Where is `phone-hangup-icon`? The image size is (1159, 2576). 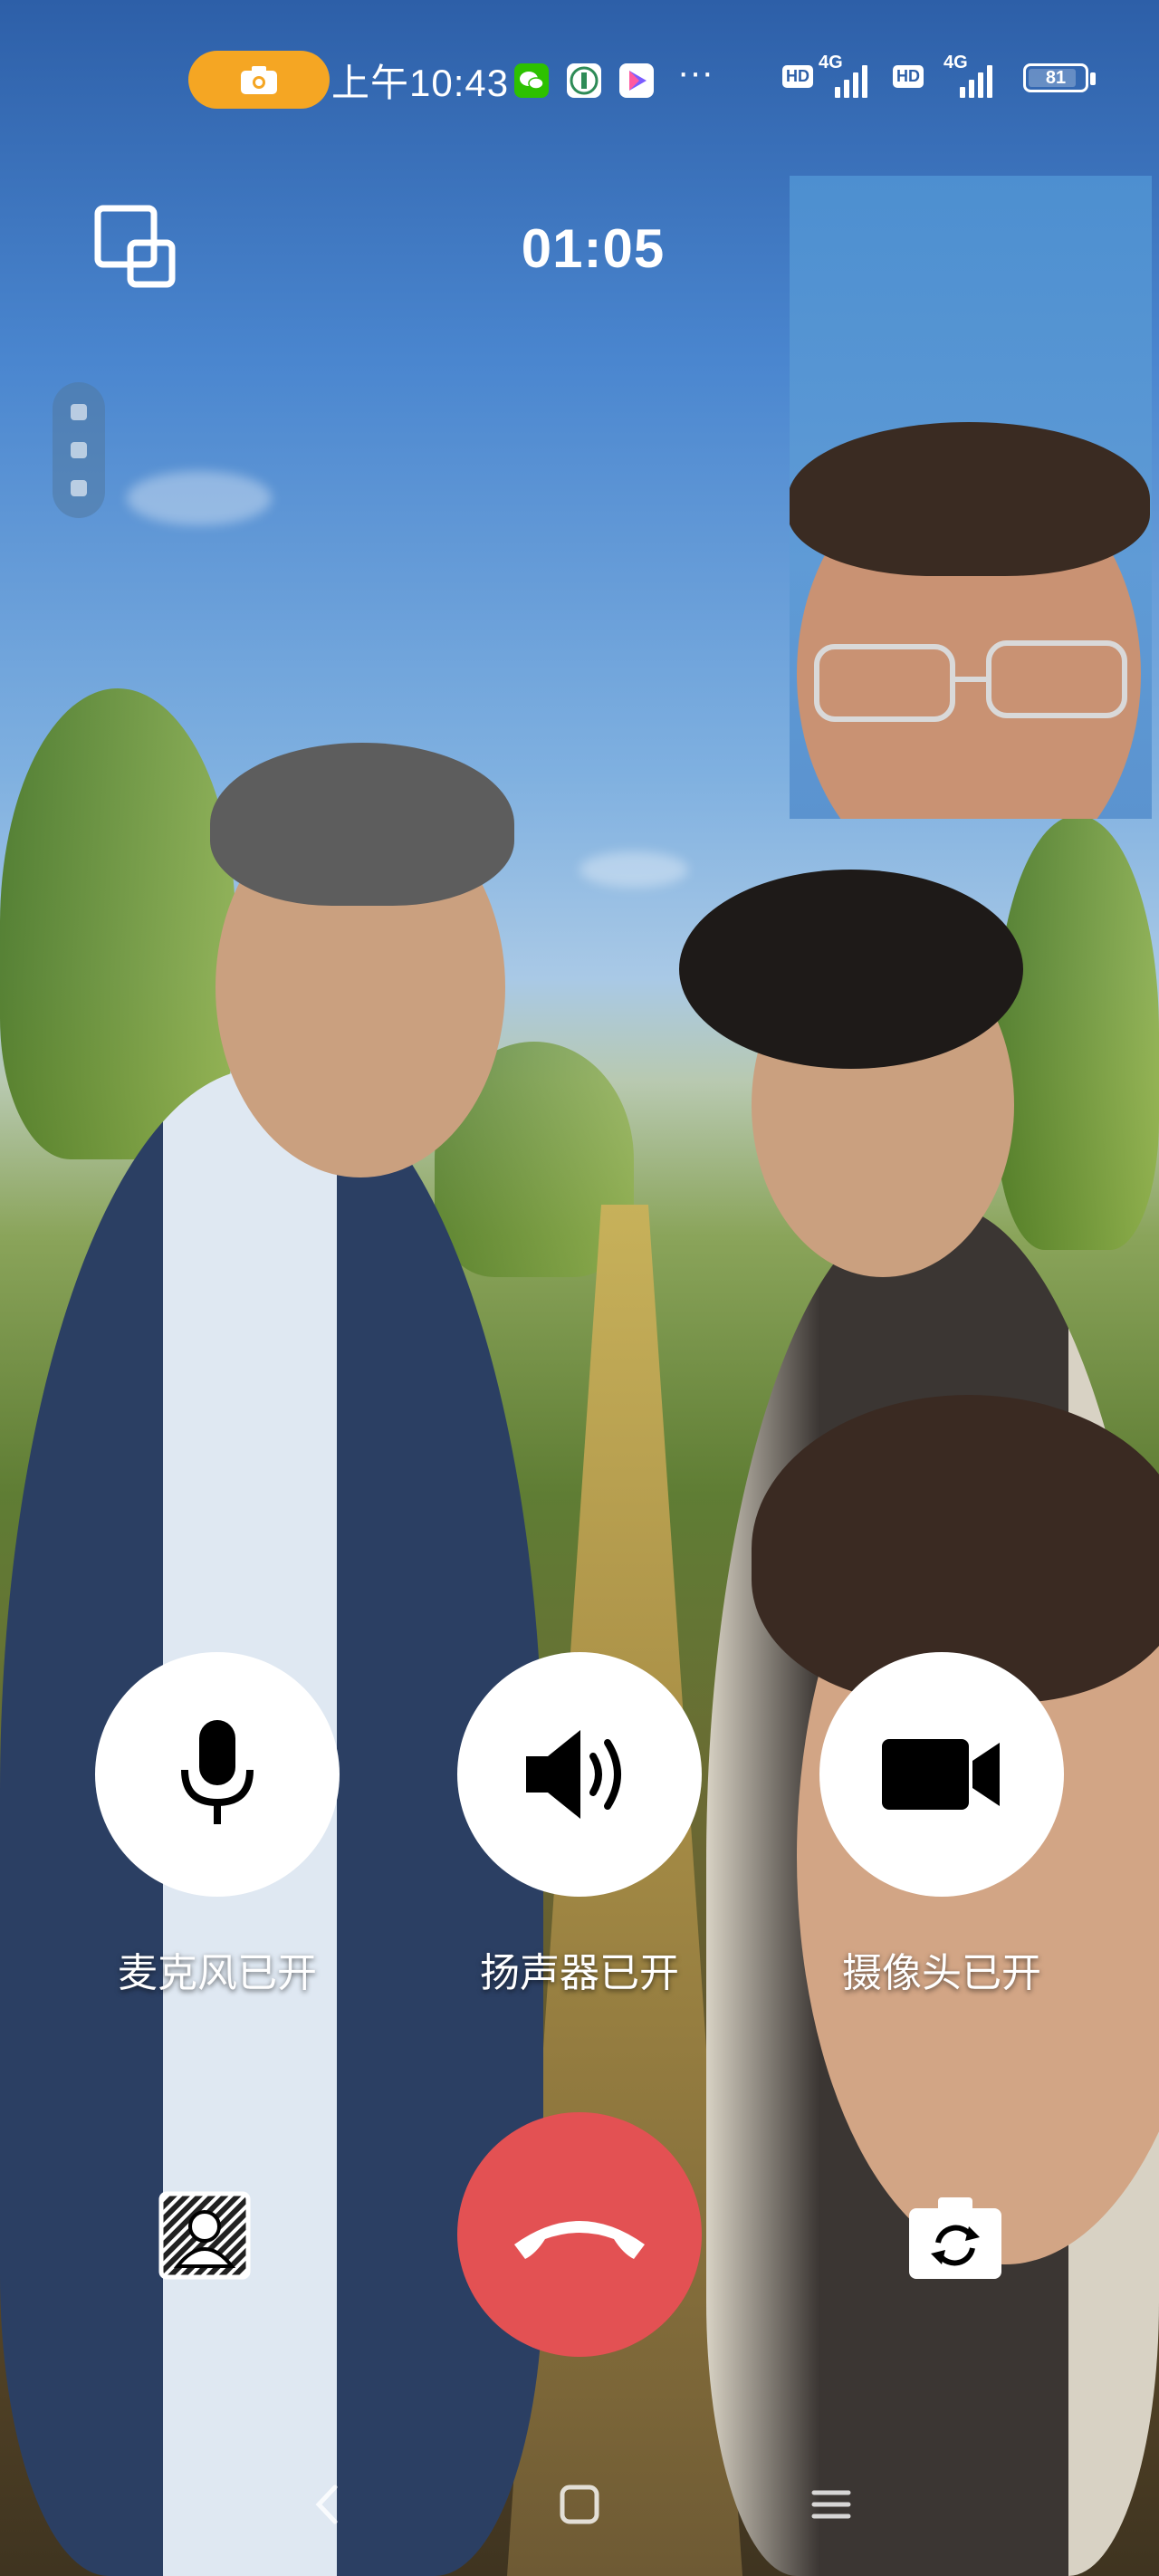 phone-hangup-icon is located at coordinates (579, 2240).